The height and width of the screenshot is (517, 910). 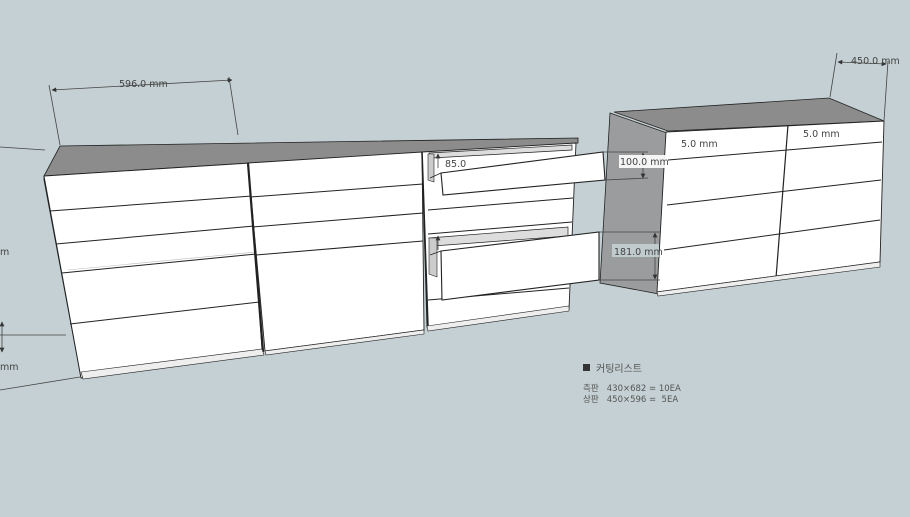 I want to click on row-spec: 450×596 = 5EA, so click(x=642, y=400).